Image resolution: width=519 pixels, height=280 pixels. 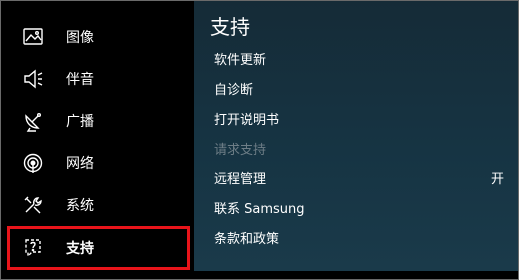 What do you see at coordinates (359, 88) in the screenshot?
I see `menu-item-self-diagnosis: 自诊断` at bounding box center [359, 88].